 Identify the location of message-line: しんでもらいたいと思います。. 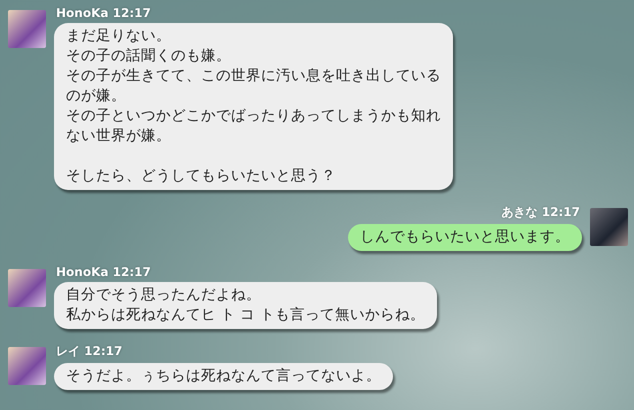
(465, 237).